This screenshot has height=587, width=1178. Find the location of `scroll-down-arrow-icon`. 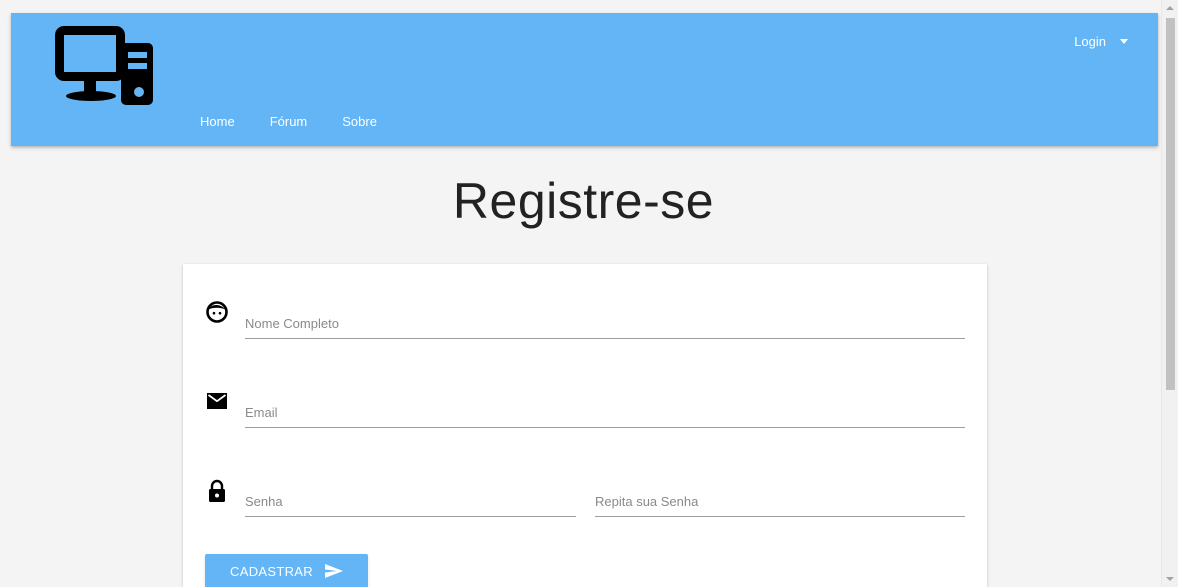

scroll-down-arrow-icon is located at coordinates (1170, 579).